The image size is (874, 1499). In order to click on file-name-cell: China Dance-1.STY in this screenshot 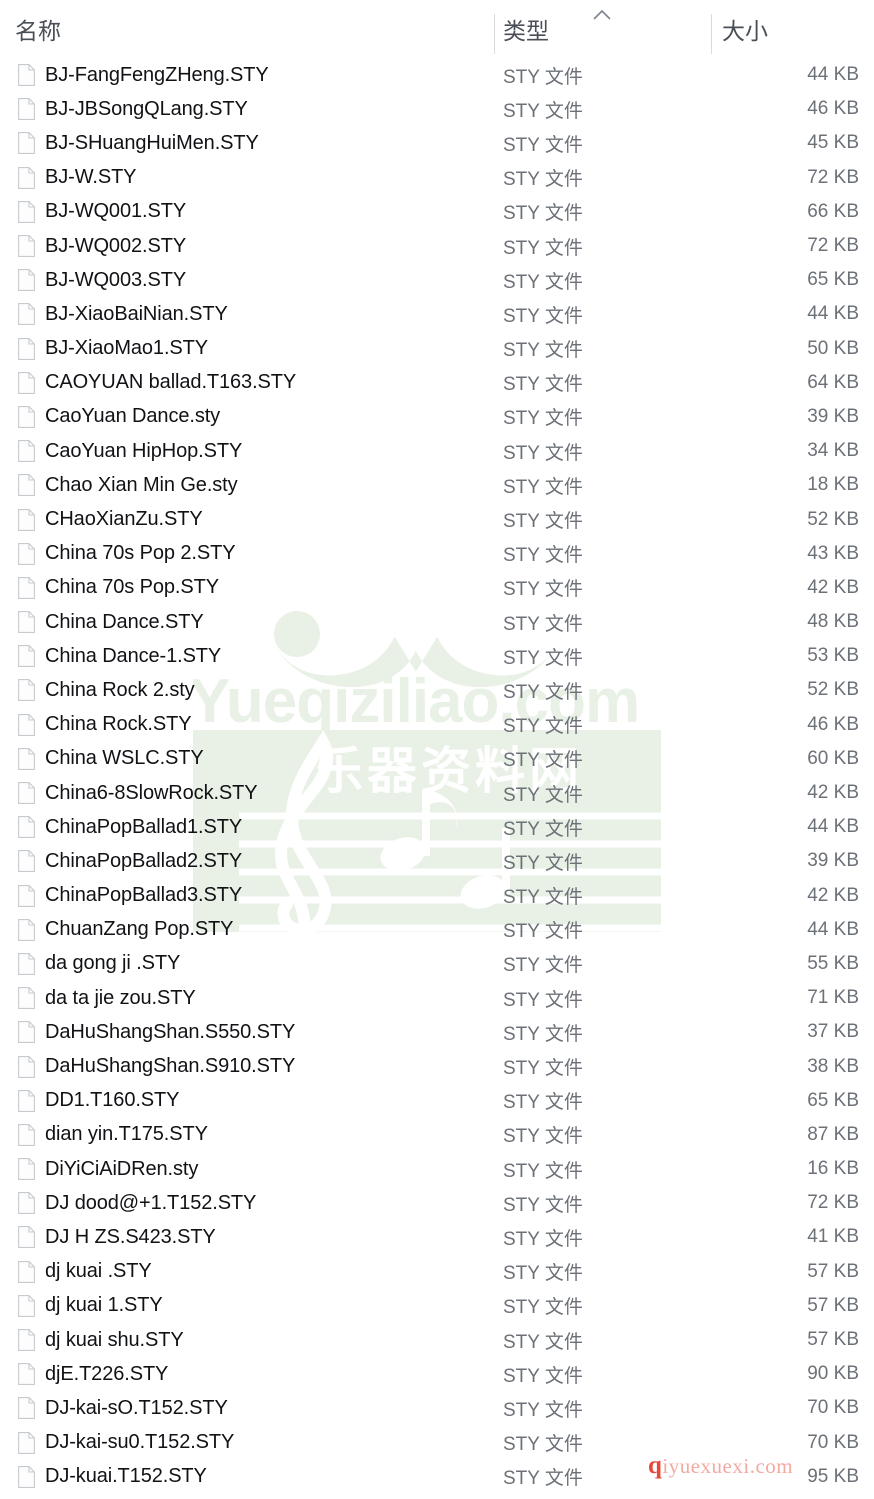, I will do `click(119, 656)`.